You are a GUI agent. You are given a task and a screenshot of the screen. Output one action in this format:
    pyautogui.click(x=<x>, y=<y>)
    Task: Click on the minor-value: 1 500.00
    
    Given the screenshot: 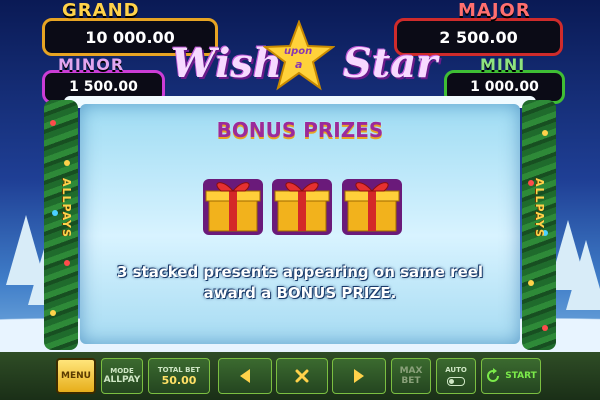 What is the action you would take?
    pyautogui.click(x=103, y=87)
    